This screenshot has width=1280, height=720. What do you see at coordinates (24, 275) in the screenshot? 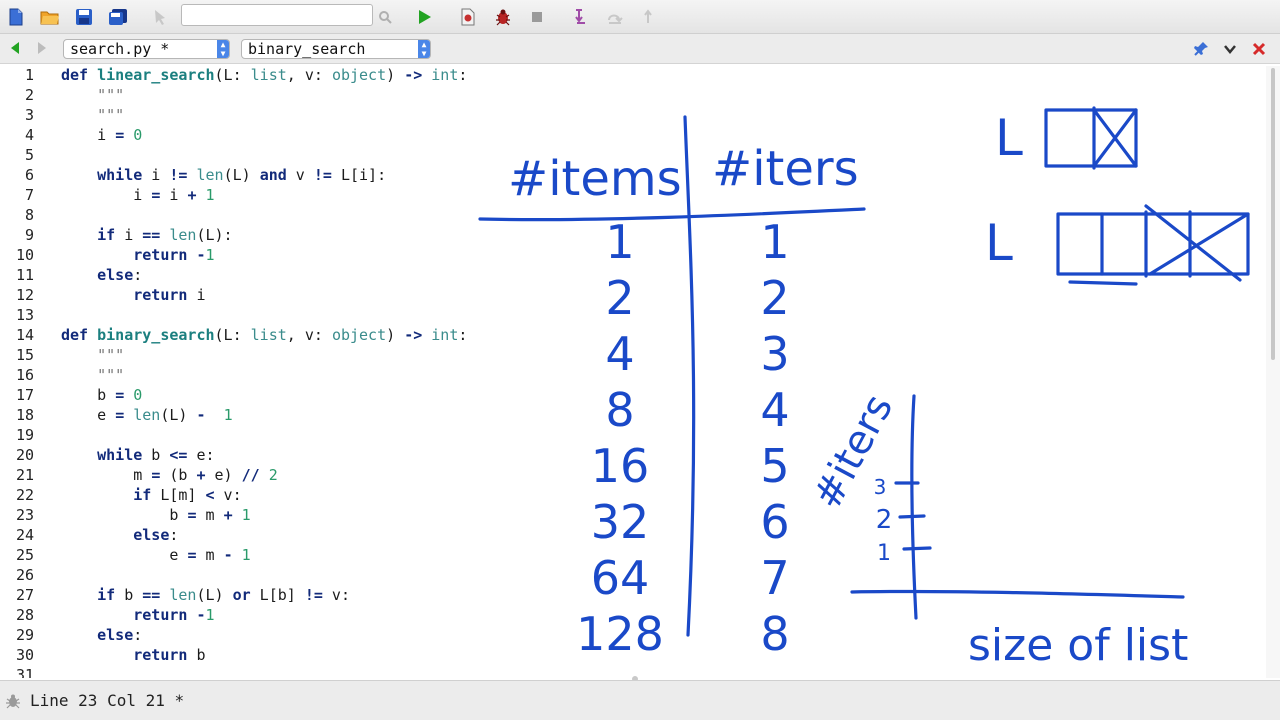
I see `line-number: 11` at bounding box center [24, 275].